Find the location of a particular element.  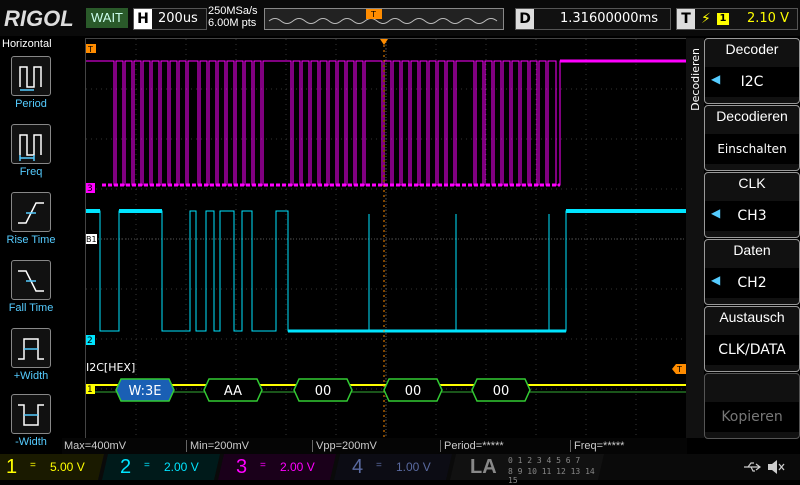

decoder-select-button: Decoder I2C ◀ is located at coordinates (752, 71).